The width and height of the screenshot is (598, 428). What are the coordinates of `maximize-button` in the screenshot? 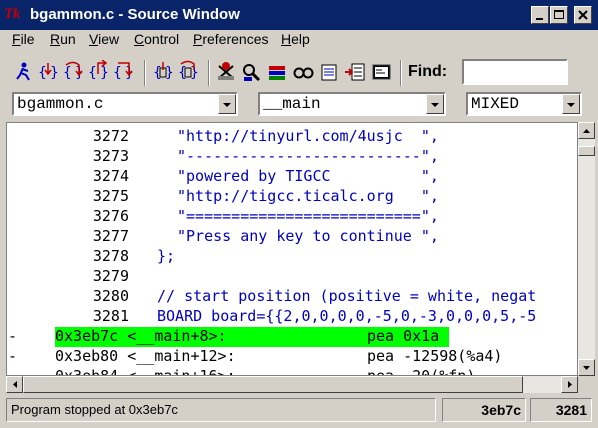 It's located at (559, 15).